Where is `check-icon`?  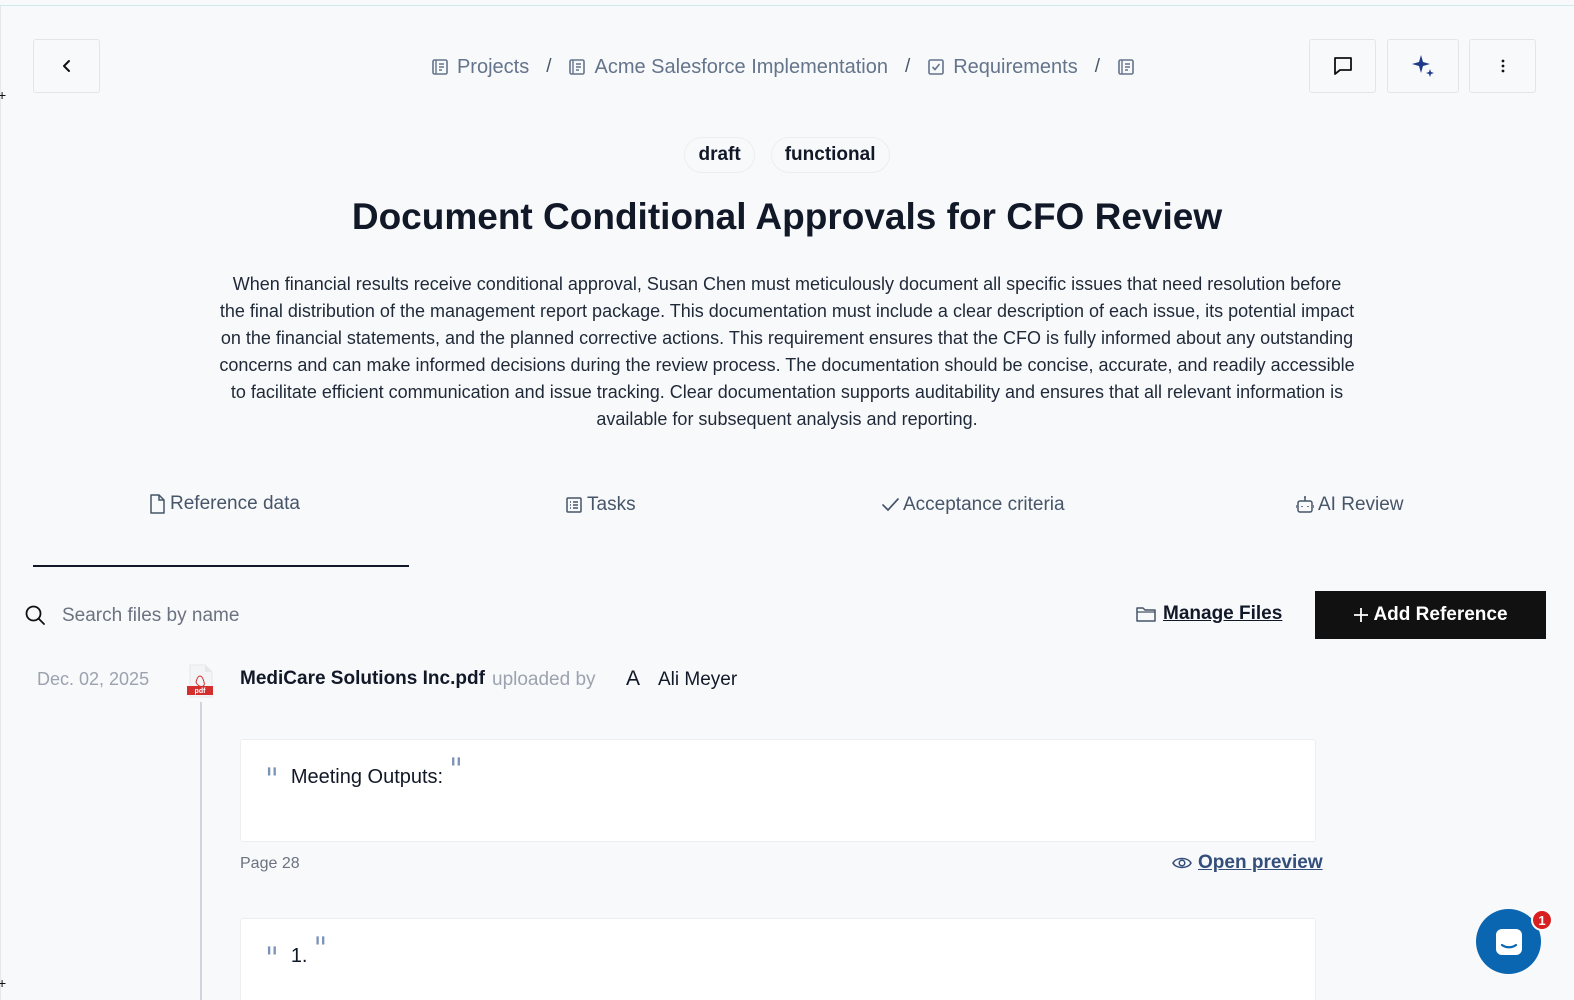 check-icon is located at coordinates (890, 505).